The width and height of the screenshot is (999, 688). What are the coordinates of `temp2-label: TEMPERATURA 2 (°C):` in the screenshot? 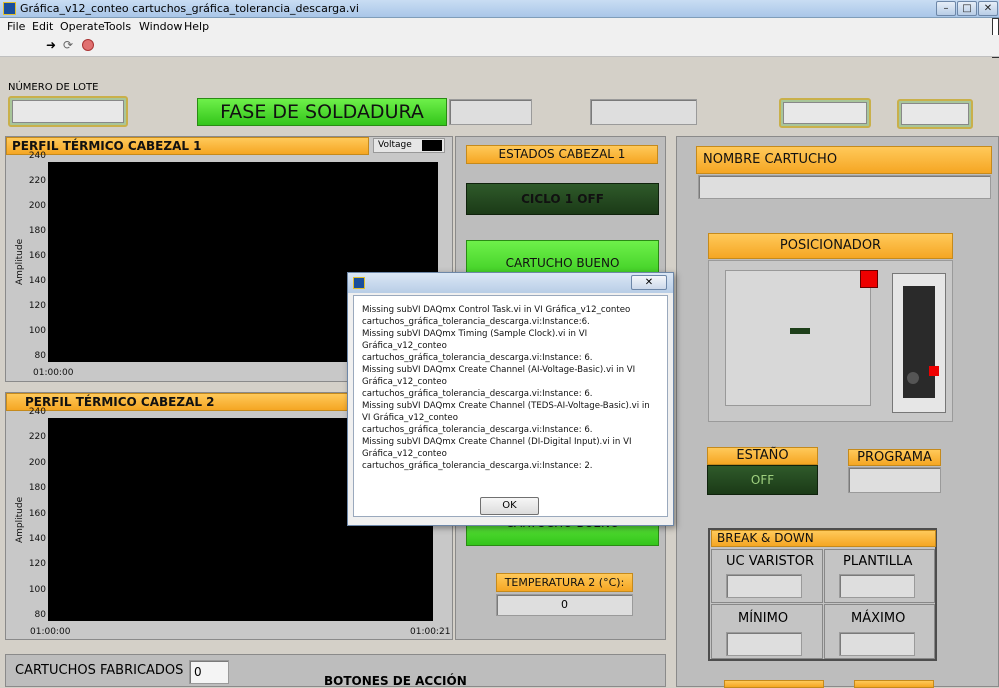 It's located at (564, 582).